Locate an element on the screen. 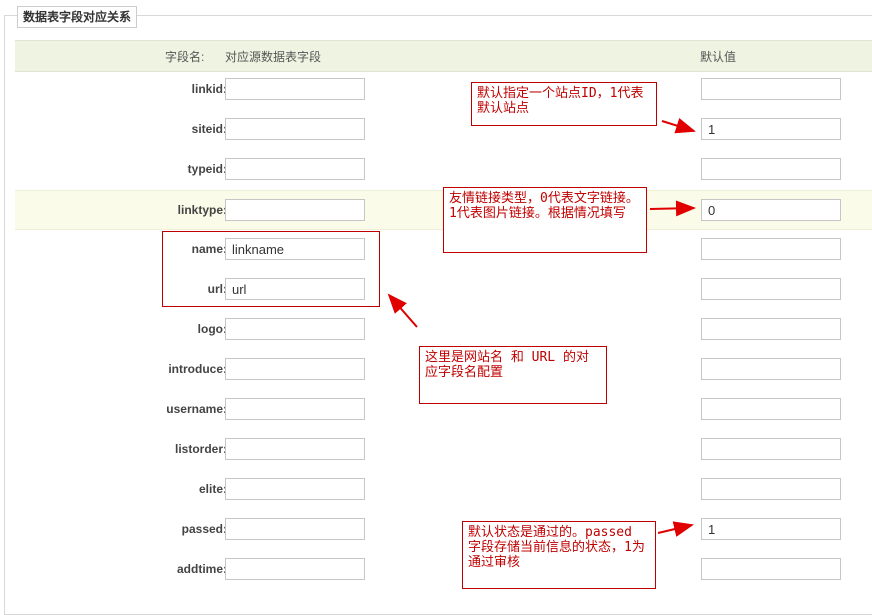 Image resolution: width=872 pixels, height=615 pixels. field-label: typeid: is located at coordinates (207, 169).